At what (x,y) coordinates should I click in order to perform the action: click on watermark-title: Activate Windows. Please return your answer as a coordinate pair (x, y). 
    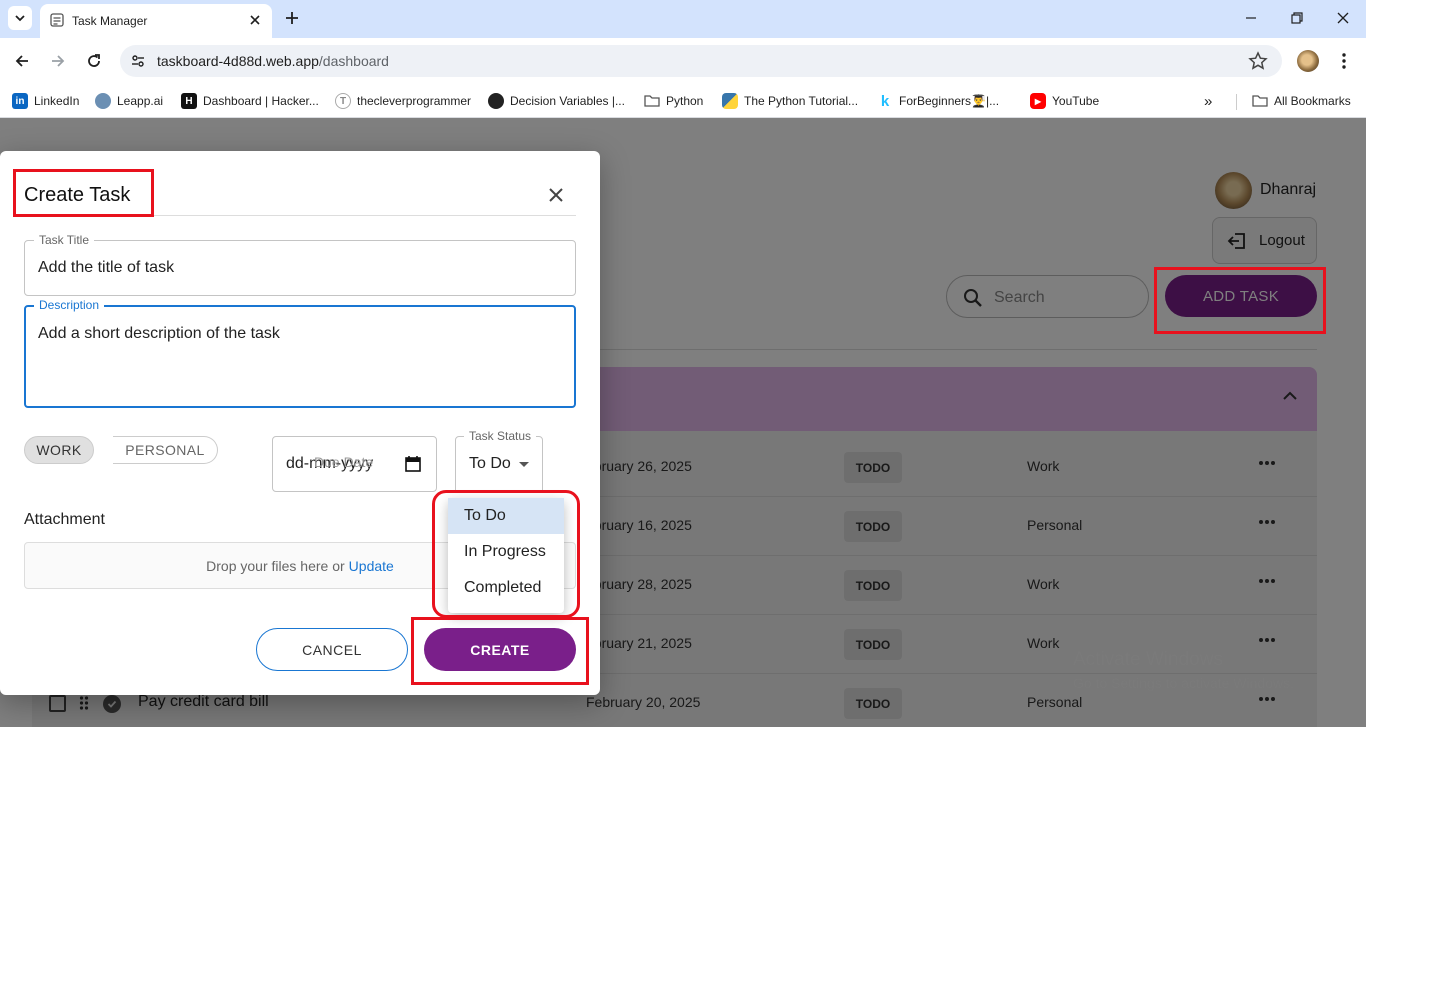
    Looking at the image, I should click on (1148, 659).